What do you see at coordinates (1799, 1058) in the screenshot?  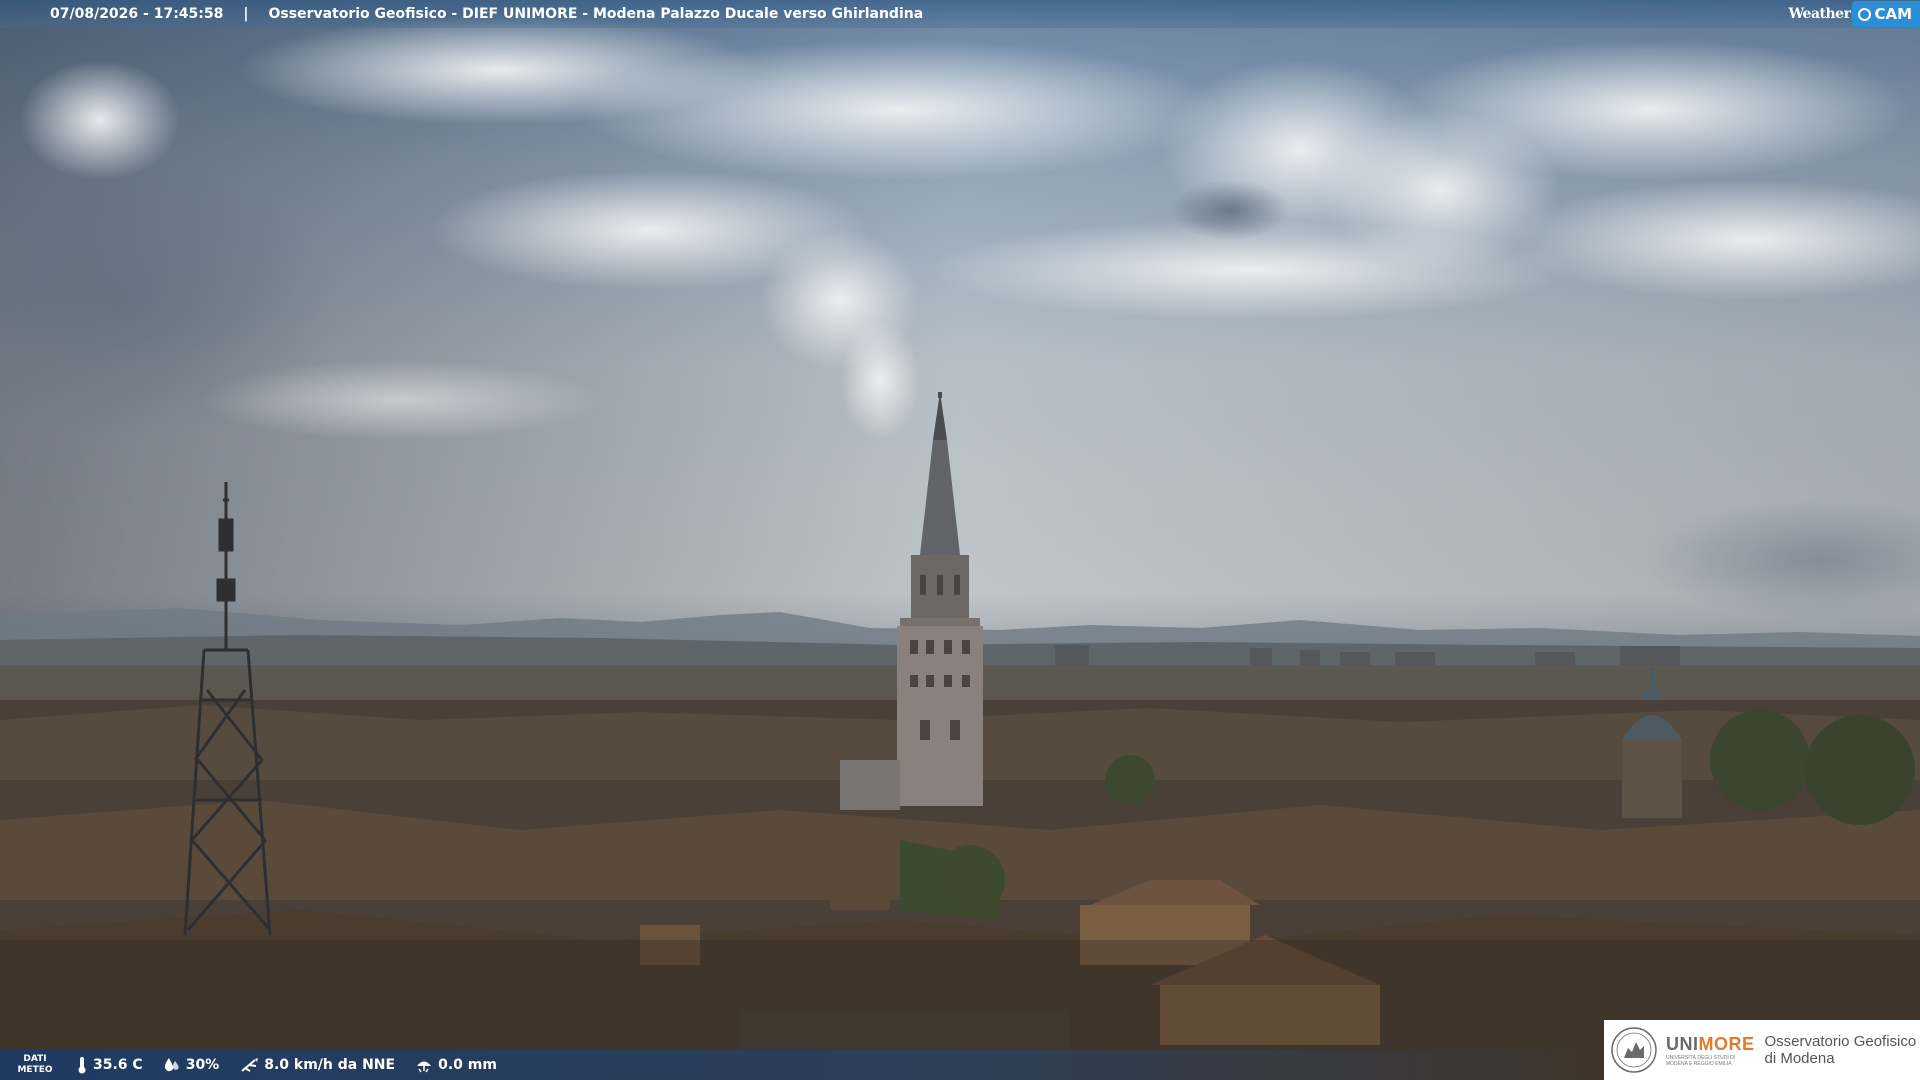 I see `observatory-line2: di Modena` at bounding box center [1799, 1058].